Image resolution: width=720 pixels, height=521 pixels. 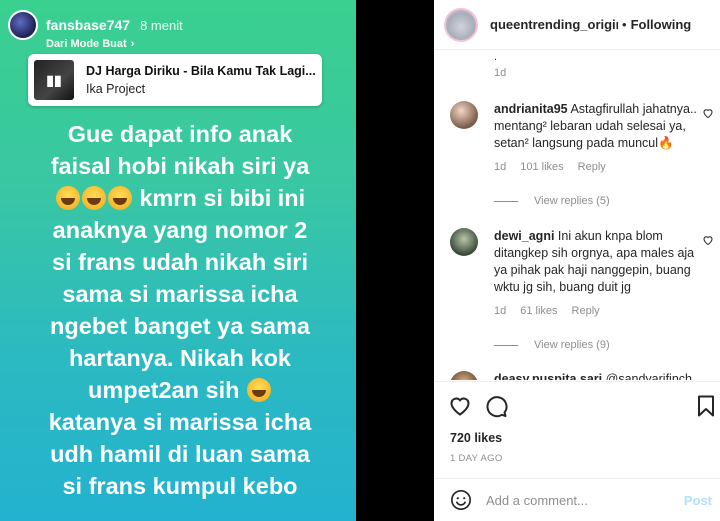 I want to click on story-header: fansbase747 8 menit, so click(x=95, y=25).